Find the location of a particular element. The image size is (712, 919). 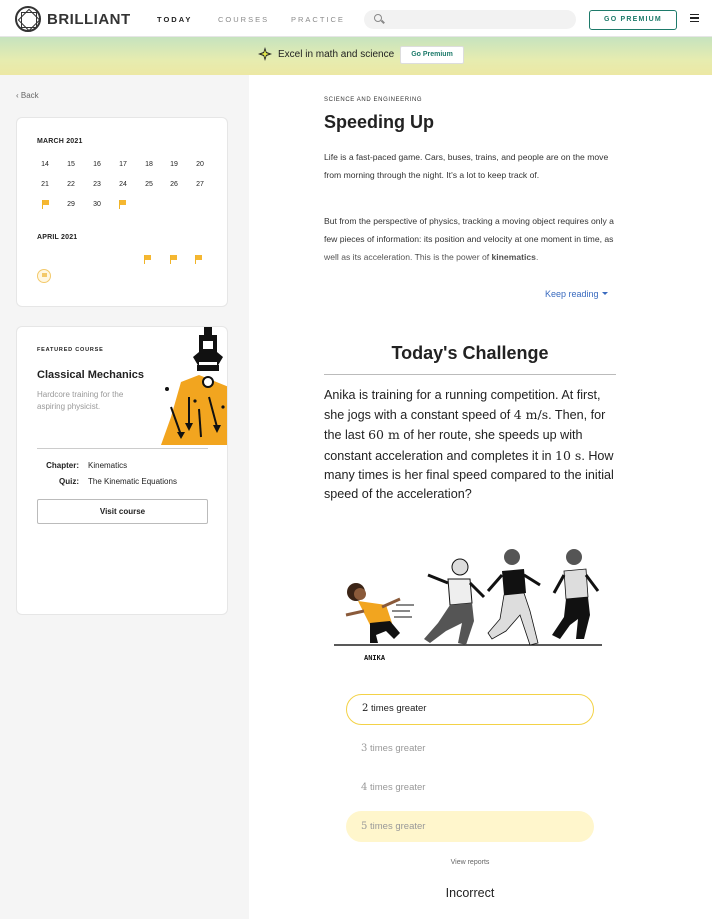

answer-option: 3 times greater is located at coordinates (470, 748).